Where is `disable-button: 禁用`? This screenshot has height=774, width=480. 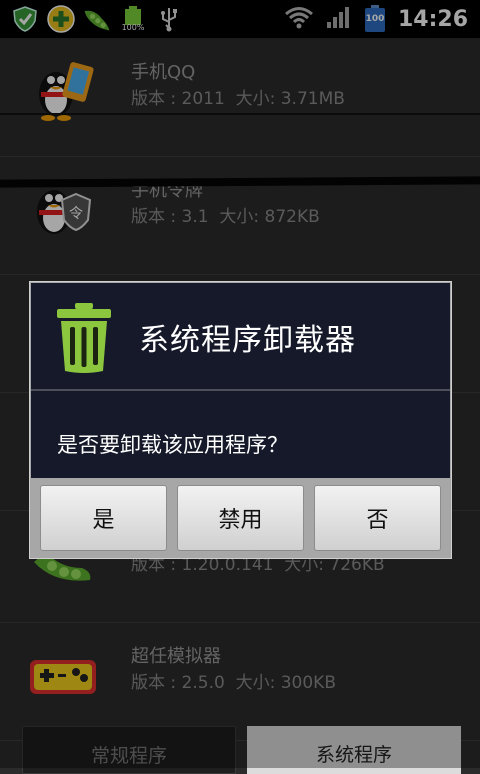 disable-button: 禁用 is located at coordinates (240, 518).